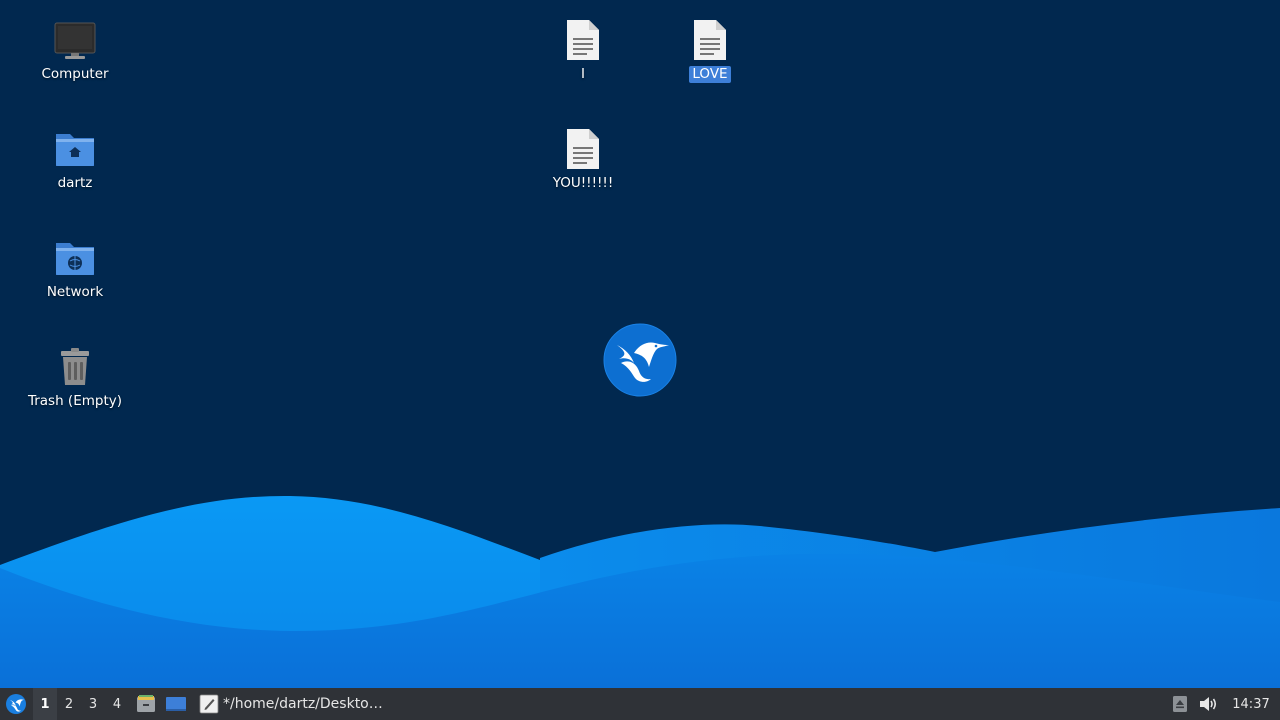 Image resolution: width=1280 pixels, height=720 pixels. I want to click on clock: 14:37, so click(1251, 704).